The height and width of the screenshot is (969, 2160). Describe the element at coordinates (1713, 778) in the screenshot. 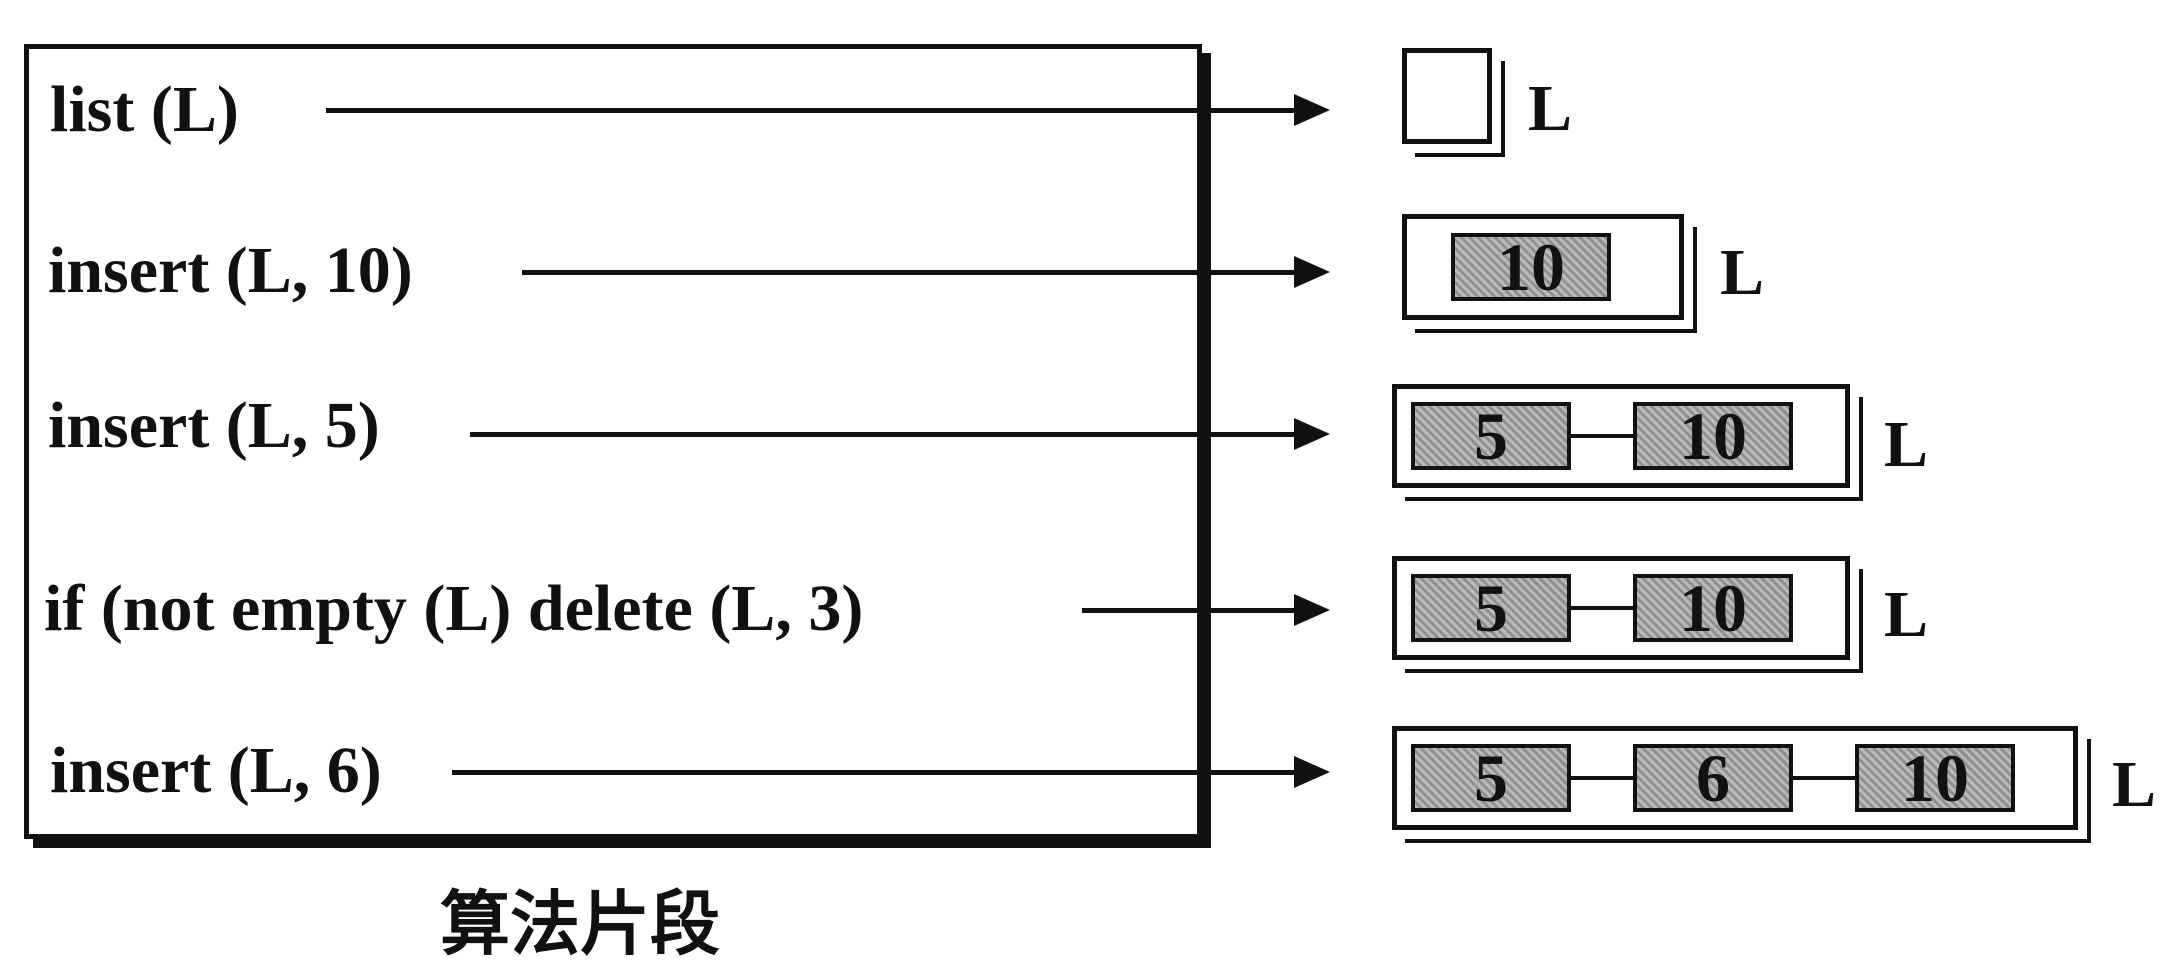

I see `list-node: 6` at that location.